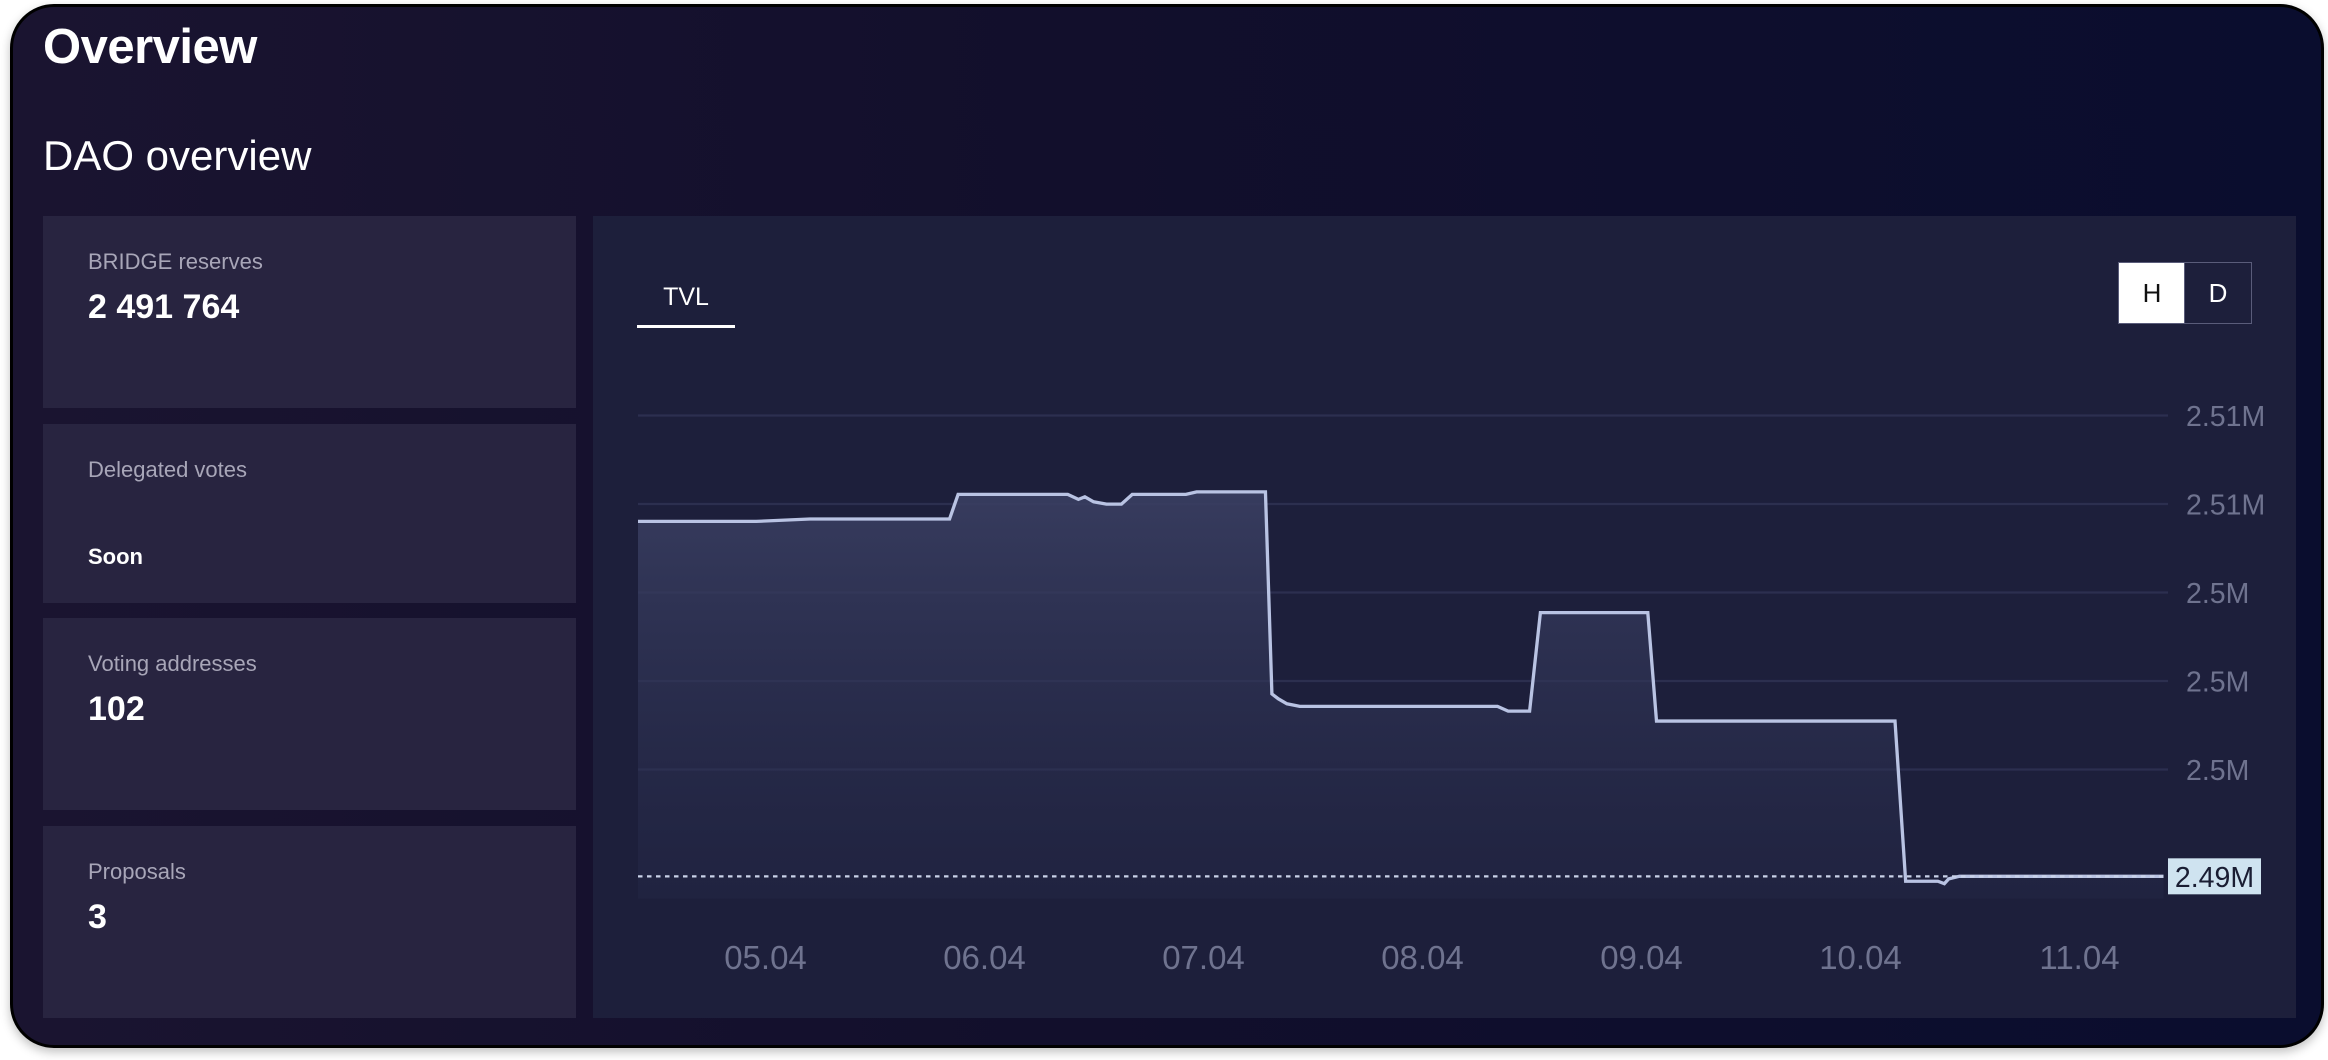 Image resolution: width=2328 pixels, height=1060 pixels. What do you see at coordinates (309, 312) in the screenshot?
I see `stat-card-bridge-reserves: BRIDGE reserves 2 491 764` at bounding box center [309, 312].